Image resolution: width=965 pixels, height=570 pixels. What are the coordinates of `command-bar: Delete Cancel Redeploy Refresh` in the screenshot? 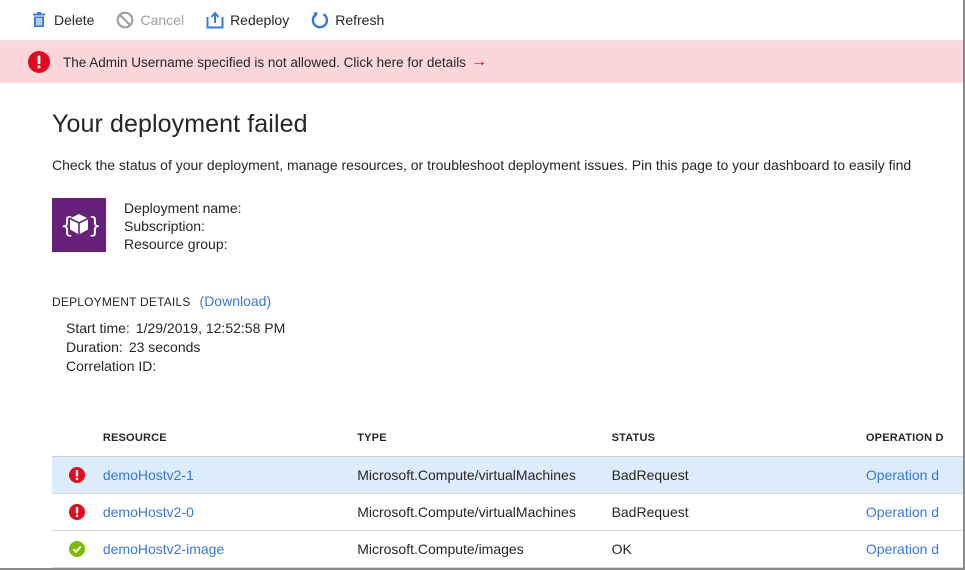 It's located at (481, 20).